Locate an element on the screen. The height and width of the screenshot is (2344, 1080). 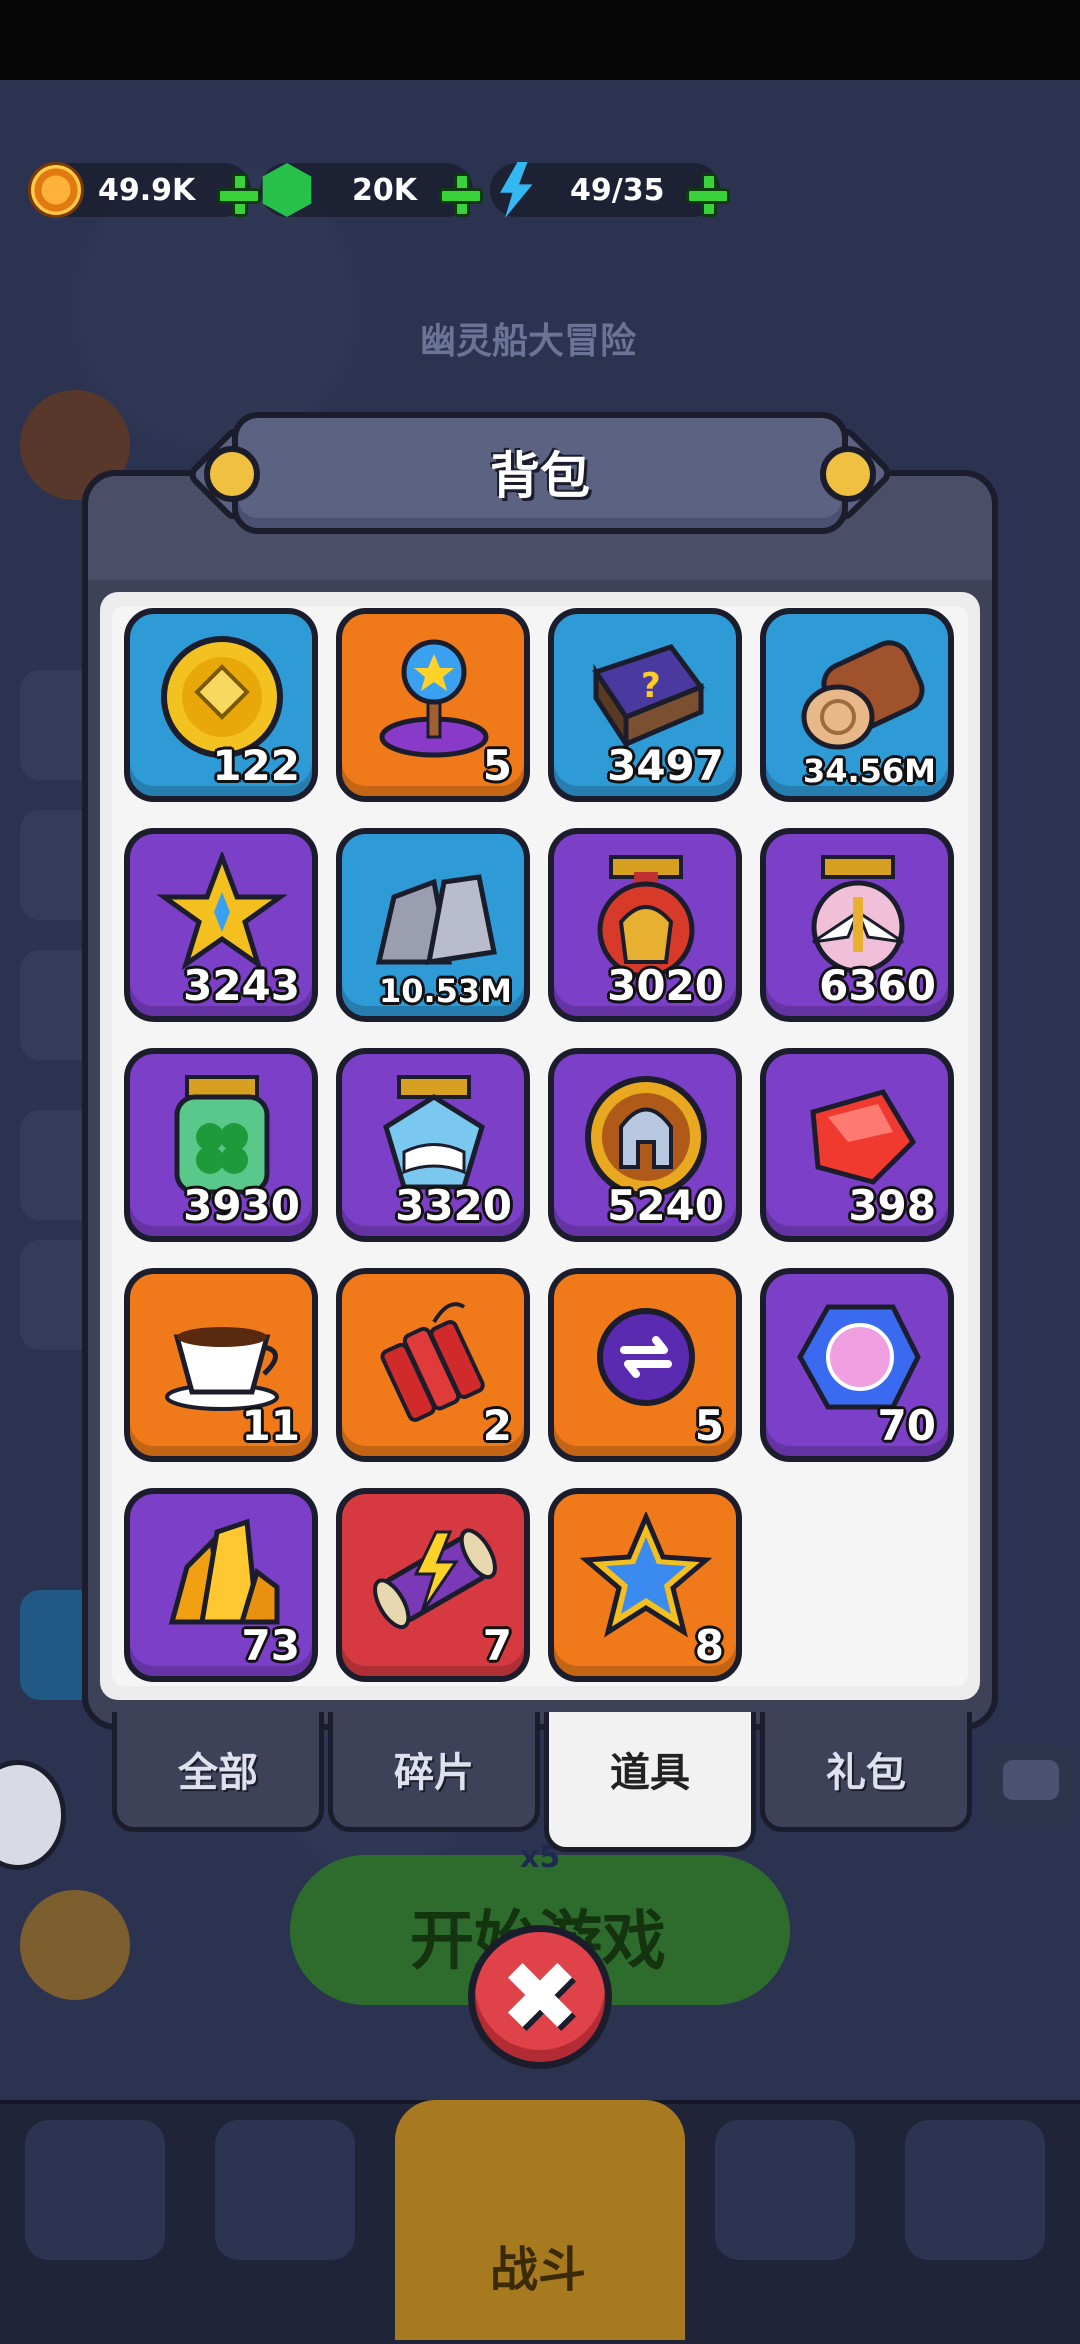
item-slot-book-medal: 3320 is located at coordinates (433, 1145).